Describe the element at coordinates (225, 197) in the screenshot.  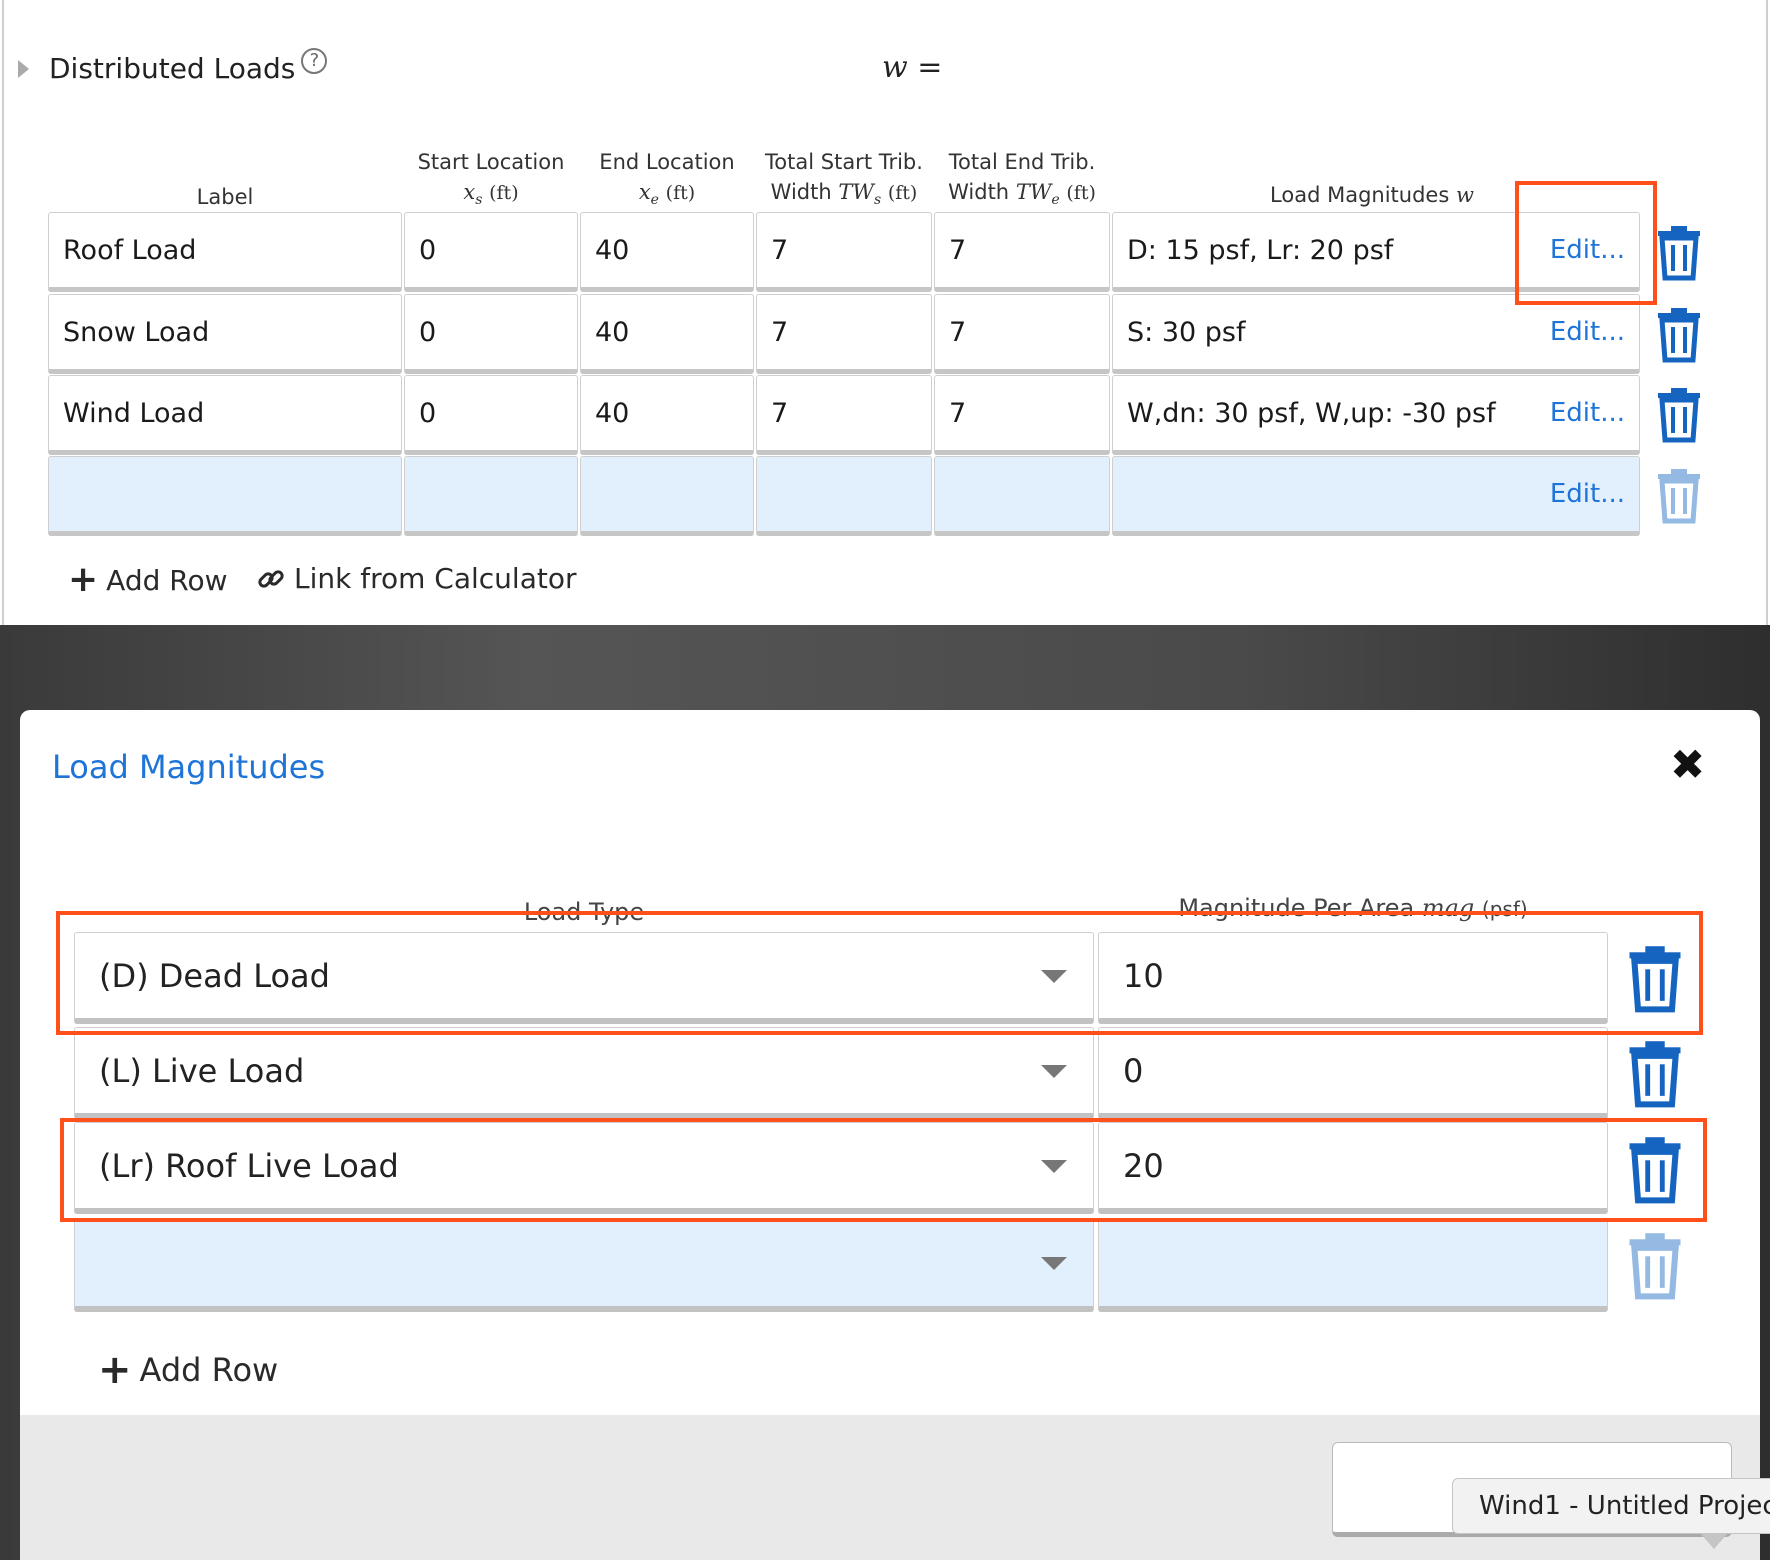
I see `col-header-label: Label` at that location.